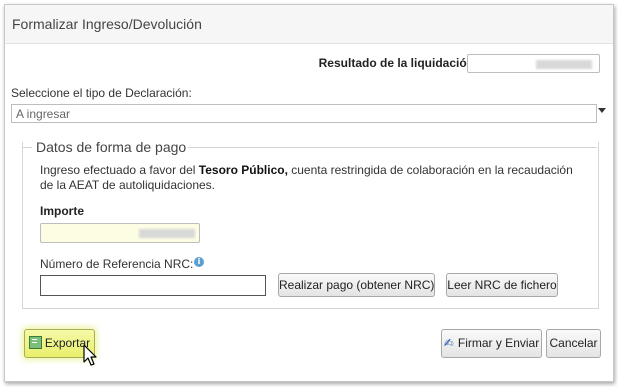  Describe the element at coordinates (90, 355) in the screenshot. I see `mouse-pointer-icon` at that location.